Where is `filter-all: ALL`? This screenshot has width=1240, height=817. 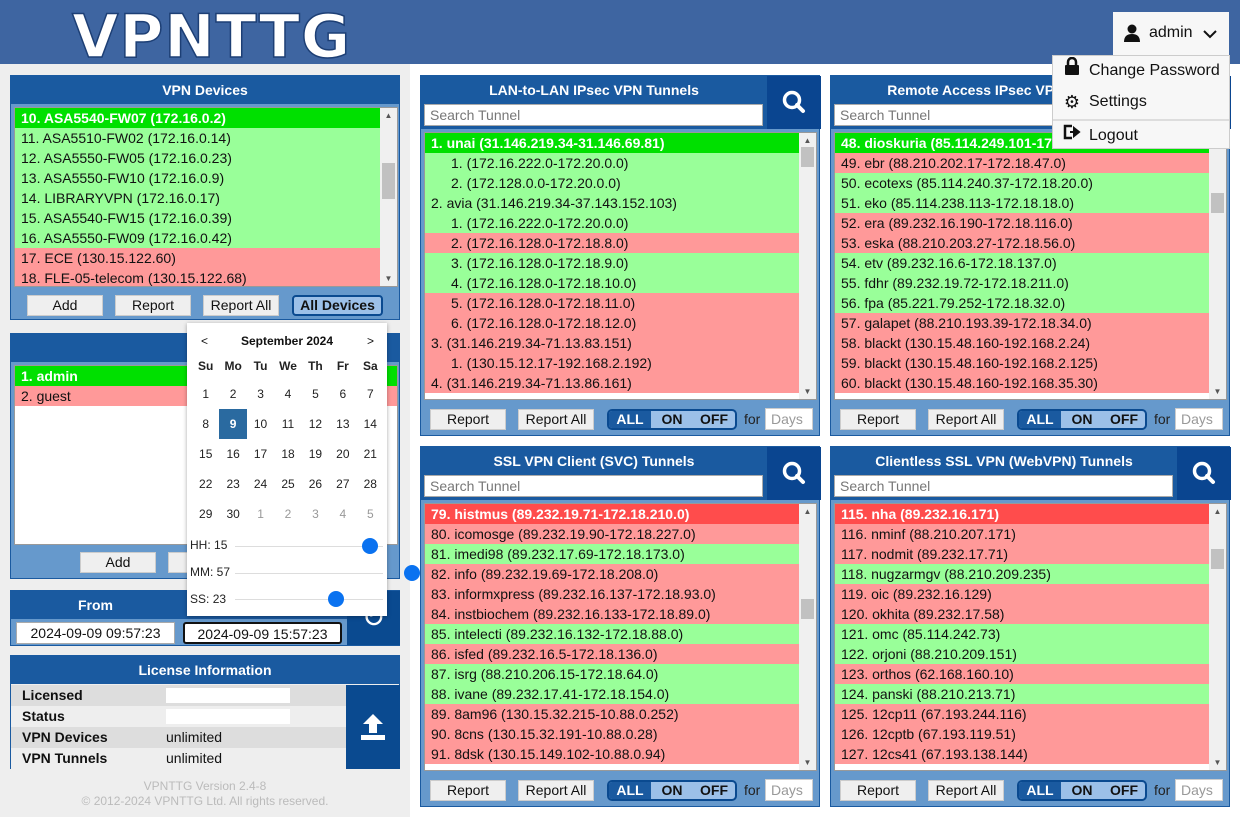
filter-all: ALL is located at coordinates (630, 790).